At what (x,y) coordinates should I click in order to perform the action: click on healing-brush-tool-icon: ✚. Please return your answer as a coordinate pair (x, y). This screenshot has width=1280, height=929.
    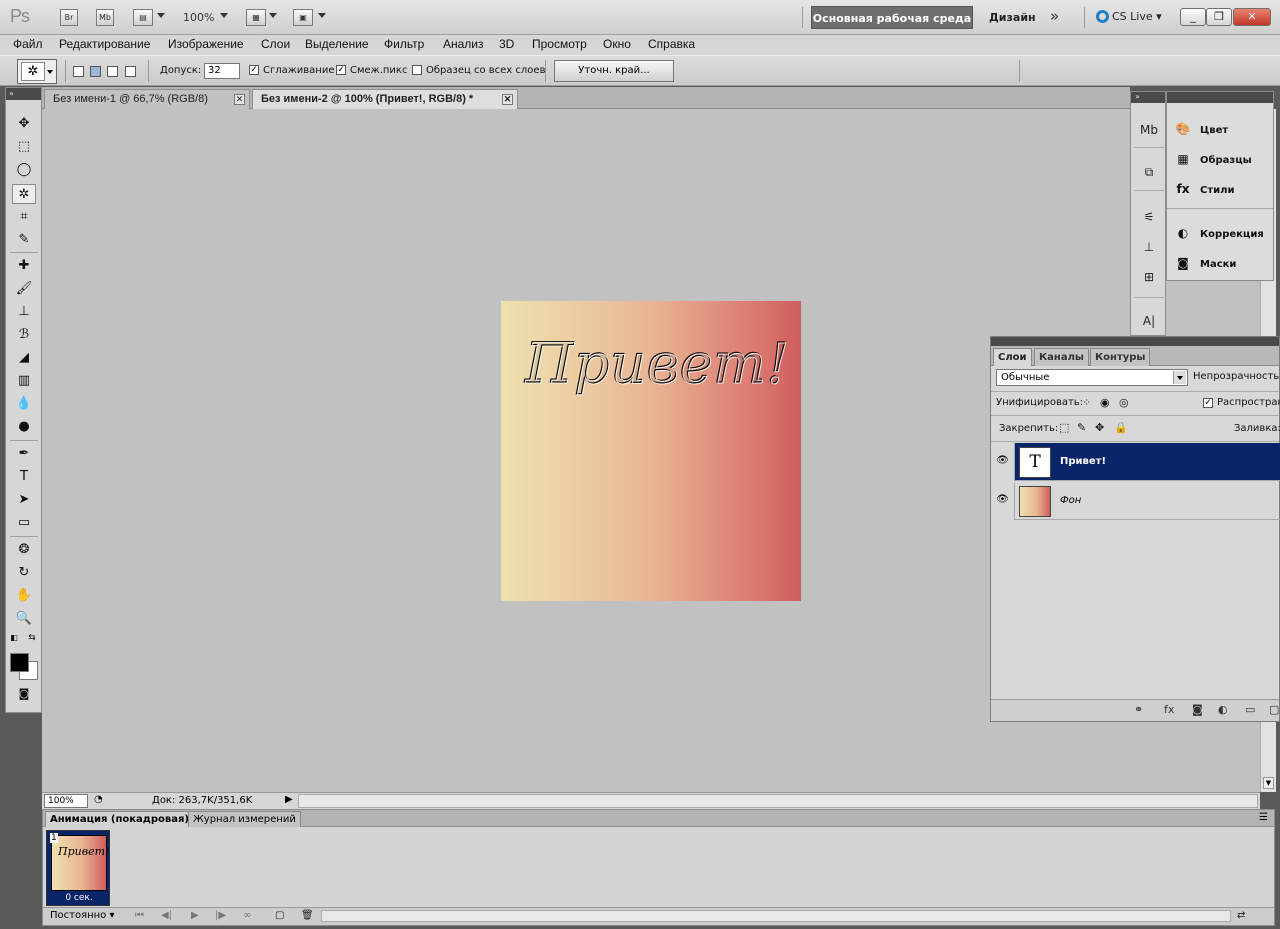
    Looking at the image, I should click on (24, 266).